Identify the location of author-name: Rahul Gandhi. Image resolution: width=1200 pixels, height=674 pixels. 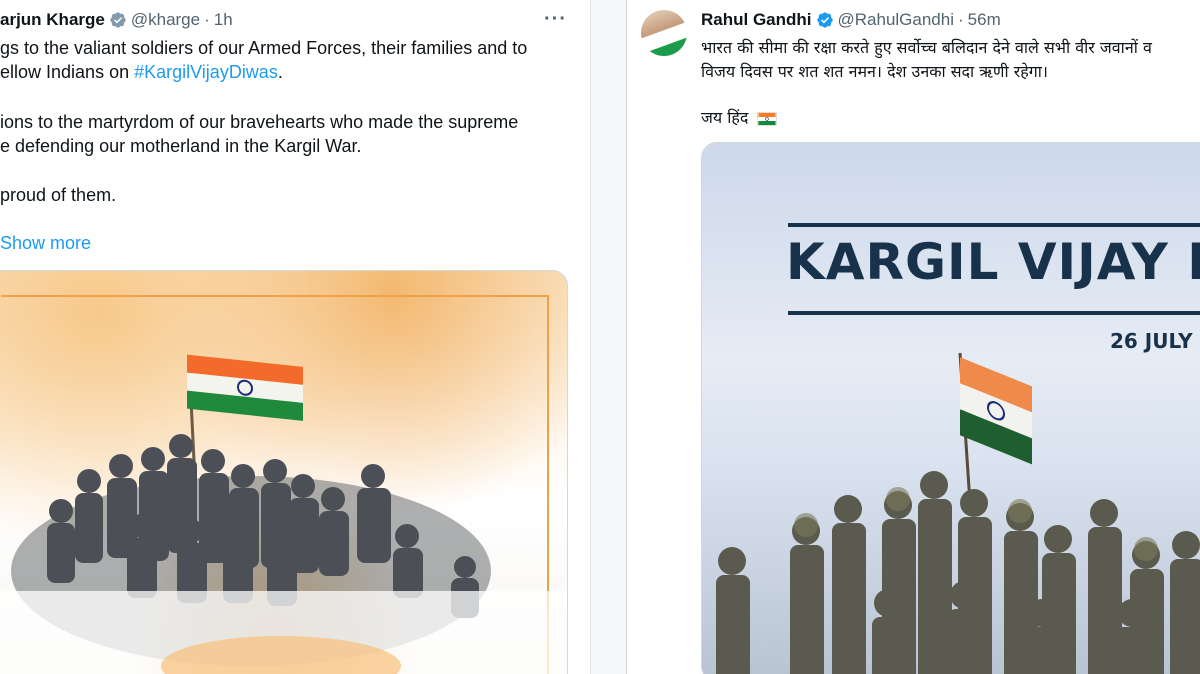
(756, 20).